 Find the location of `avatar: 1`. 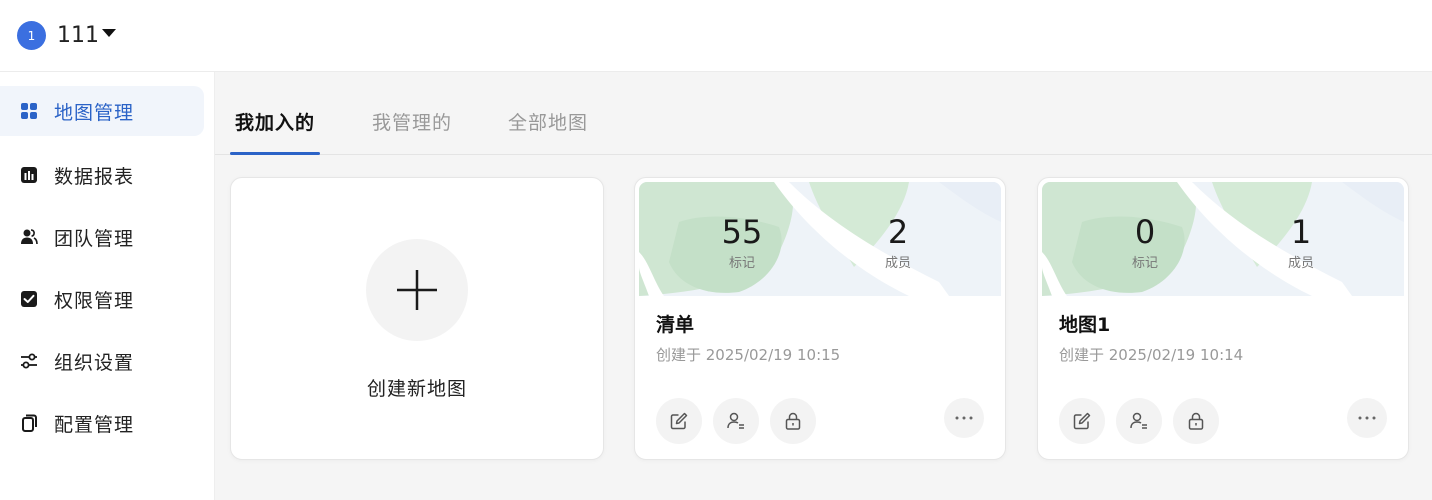

avatar: 1 is located at coordinates (31, 35).